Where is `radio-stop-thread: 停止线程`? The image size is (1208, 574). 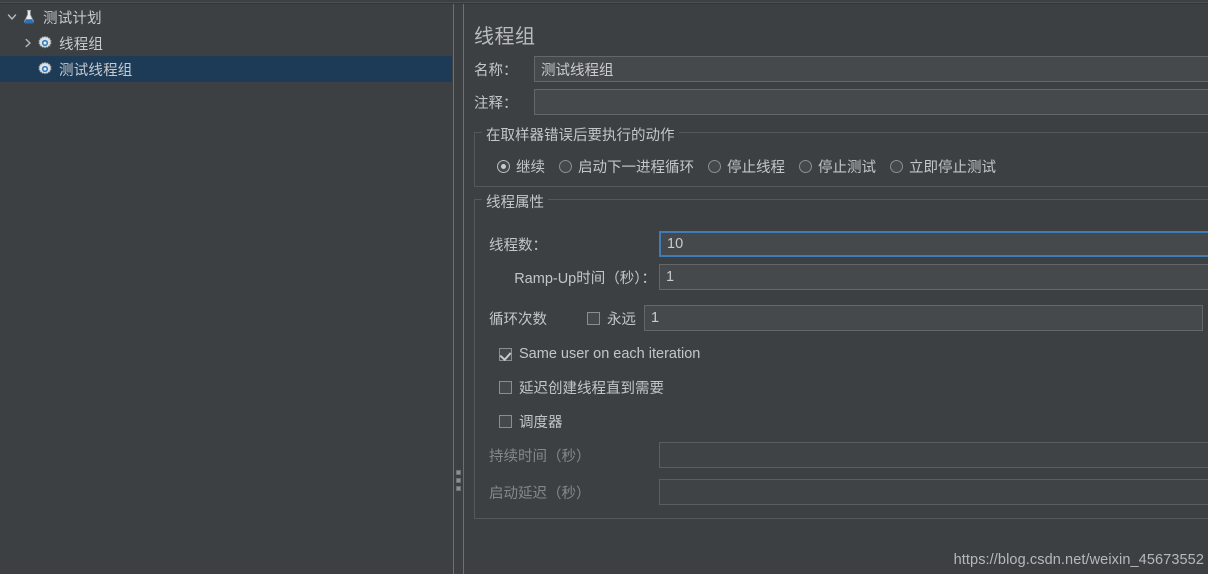
radio-stop-thread: 停止线程 is located at coordinates (746, 166).